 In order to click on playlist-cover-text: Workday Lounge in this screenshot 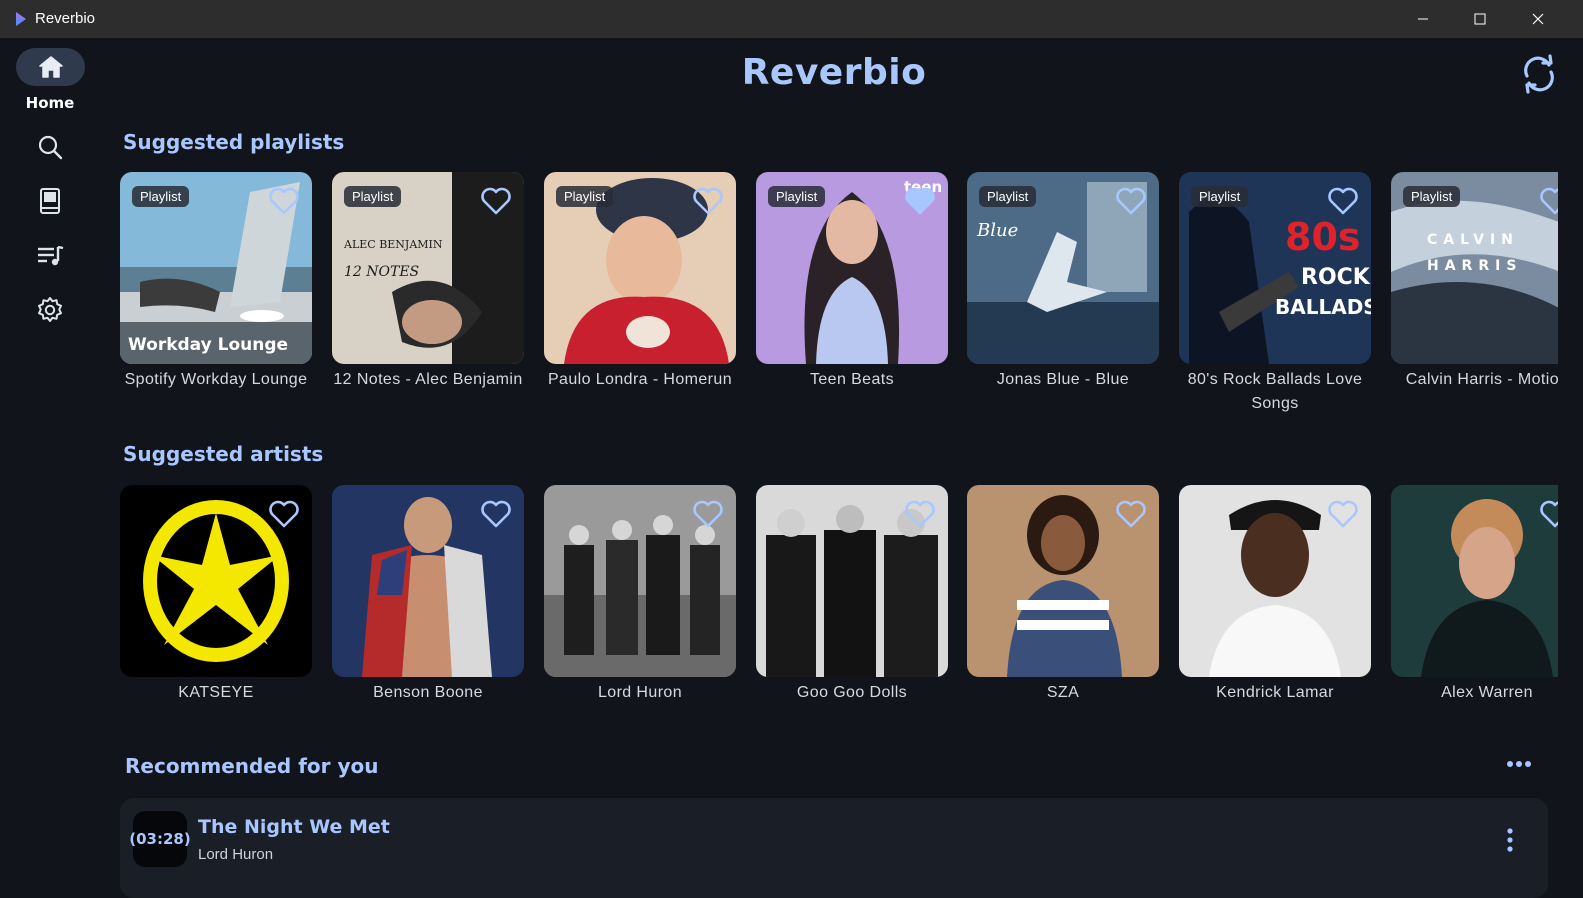, I will do `click(208, 345)`.